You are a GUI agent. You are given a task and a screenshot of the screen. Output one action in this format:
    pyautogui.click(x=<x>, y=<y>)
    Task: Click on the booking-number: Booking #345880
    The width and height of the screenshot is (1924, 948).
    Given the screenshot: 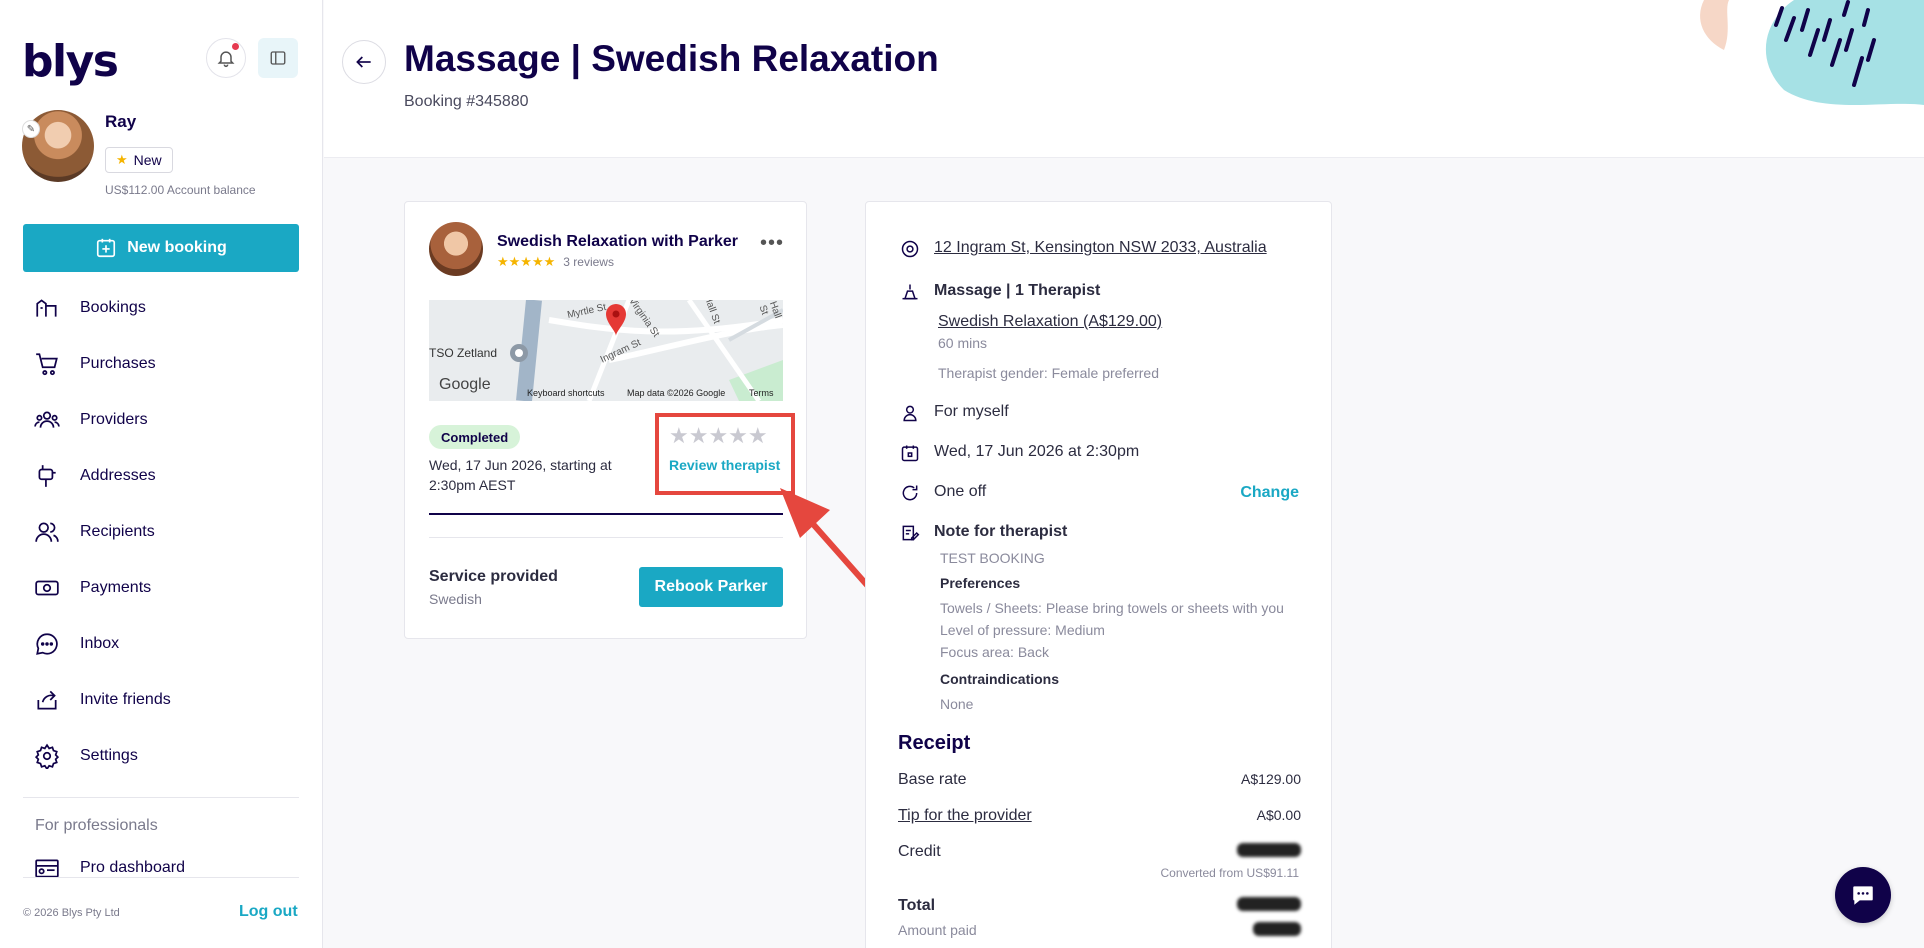 What is the action you would take?
    pyautogui.click(x=466, y=101)
    